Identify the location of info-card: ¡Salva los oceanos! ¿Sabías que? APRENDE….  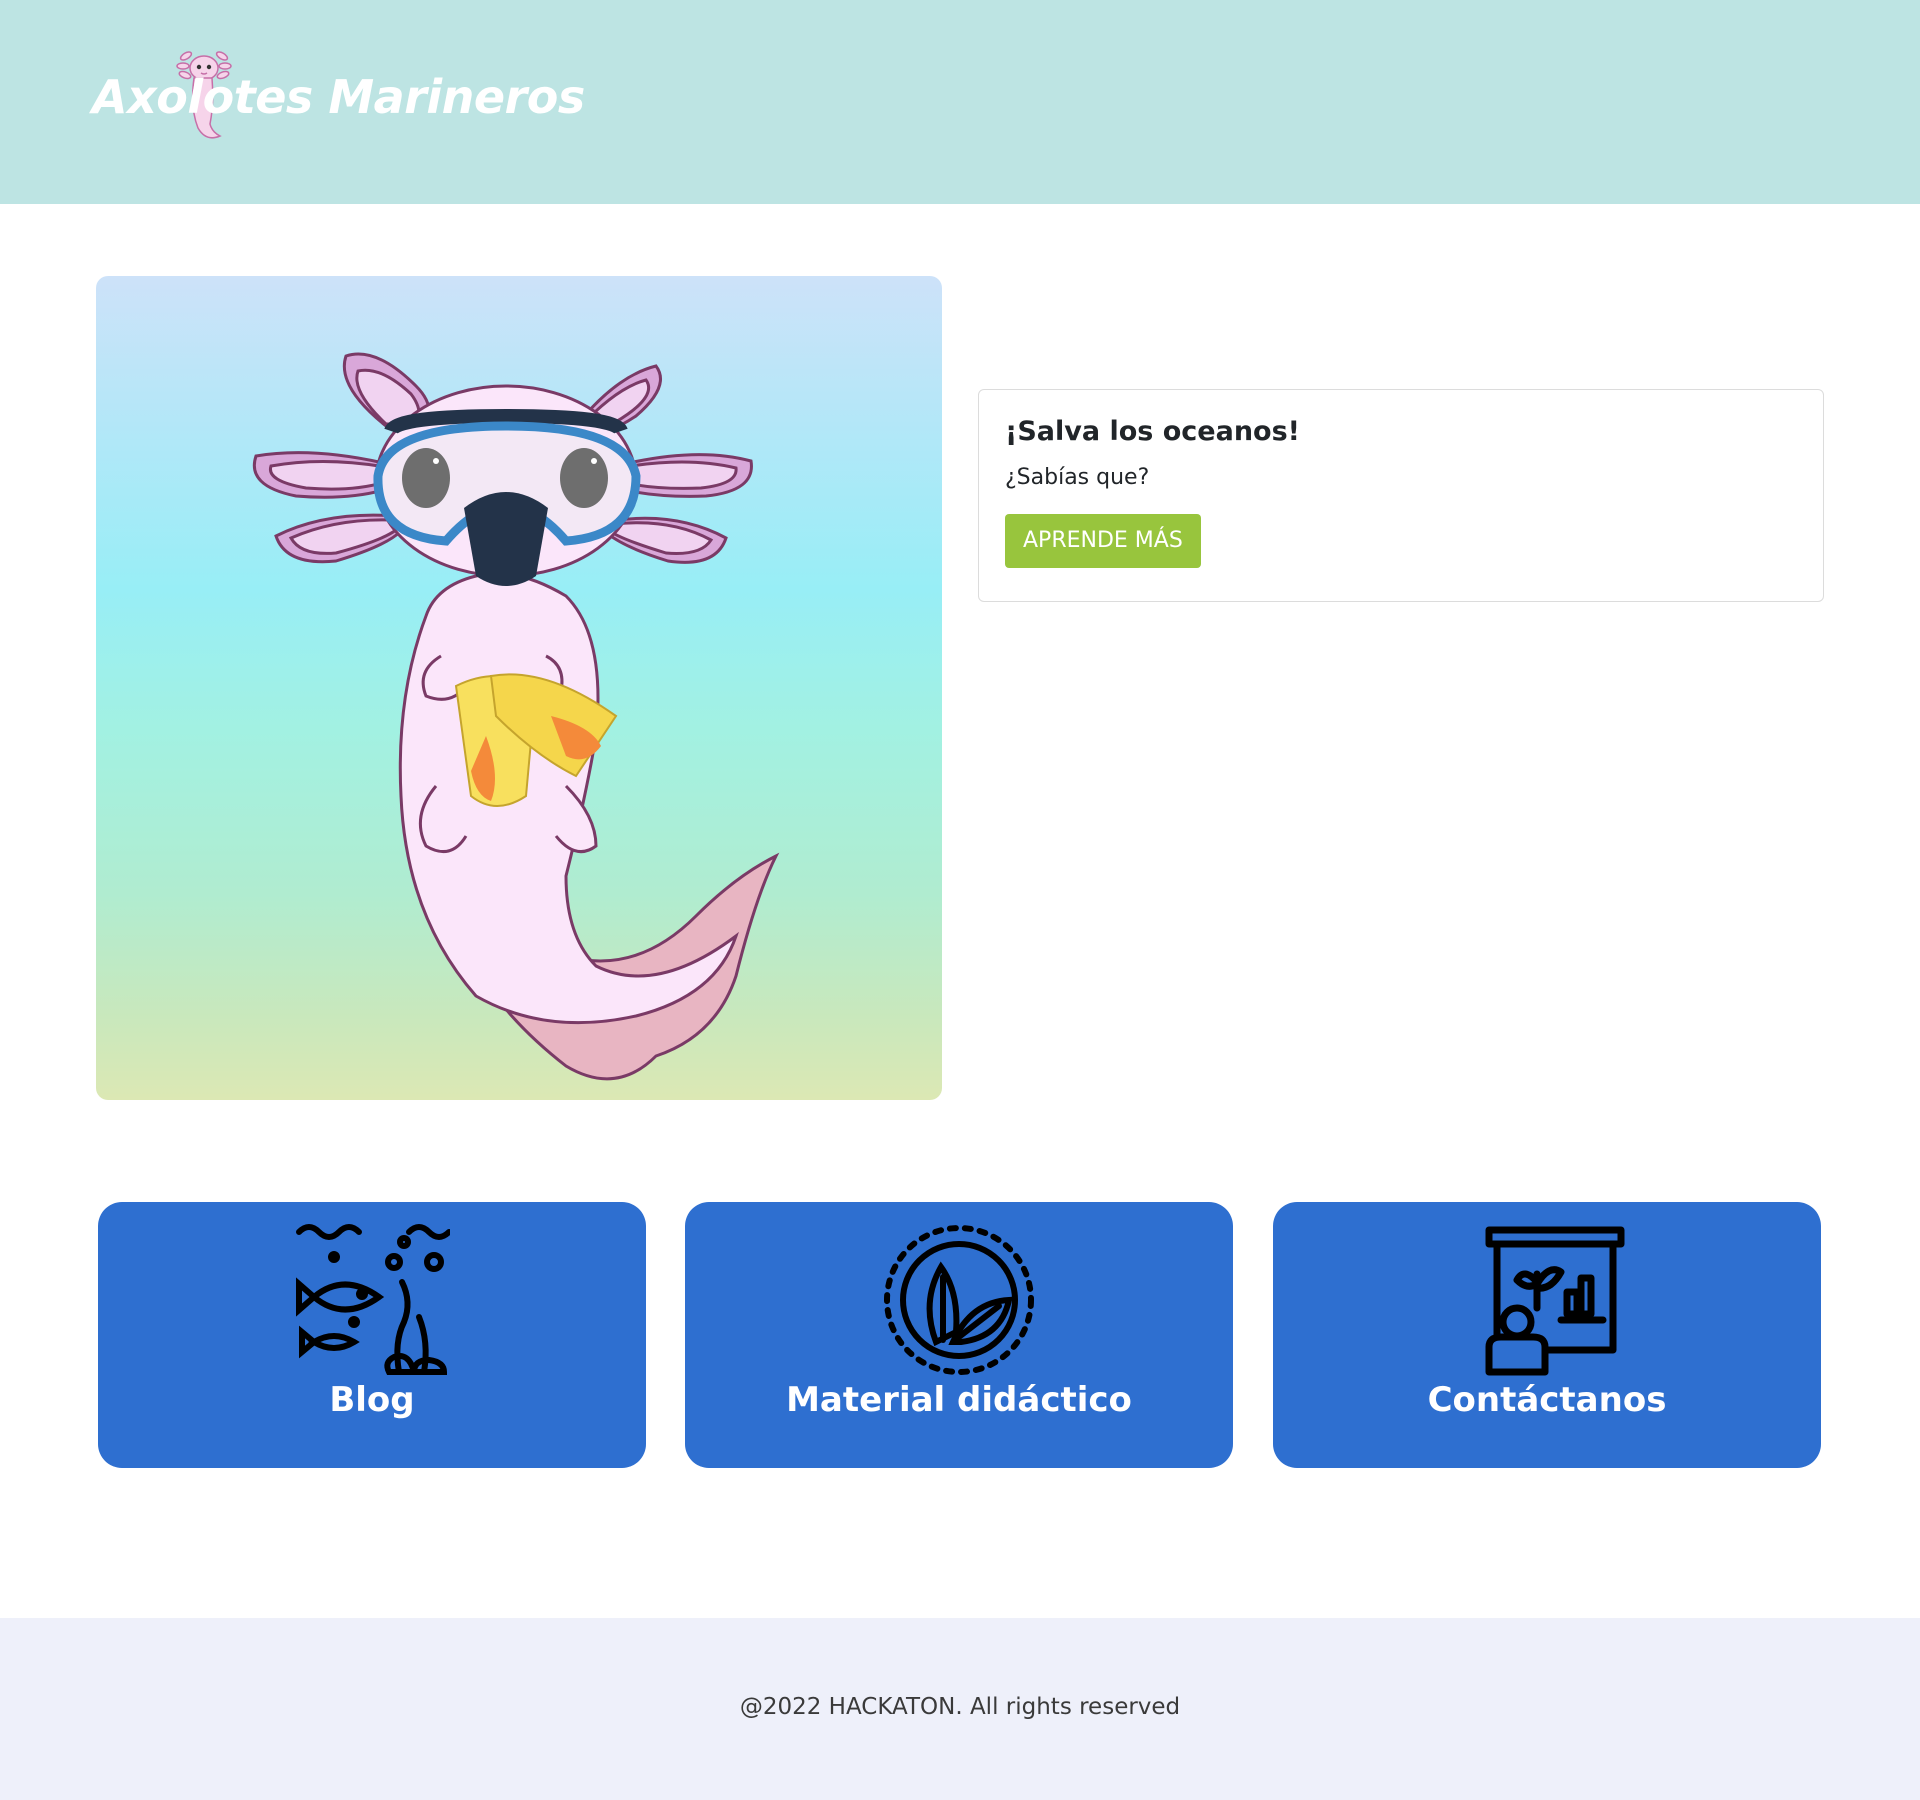
(1401, 495).